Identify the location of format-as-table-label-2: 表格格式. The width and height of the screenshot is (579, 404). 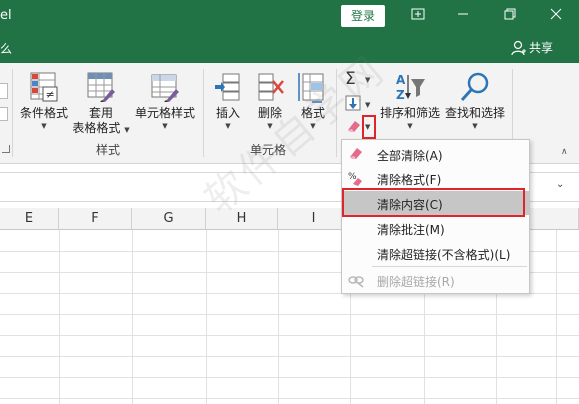
(96, 128).